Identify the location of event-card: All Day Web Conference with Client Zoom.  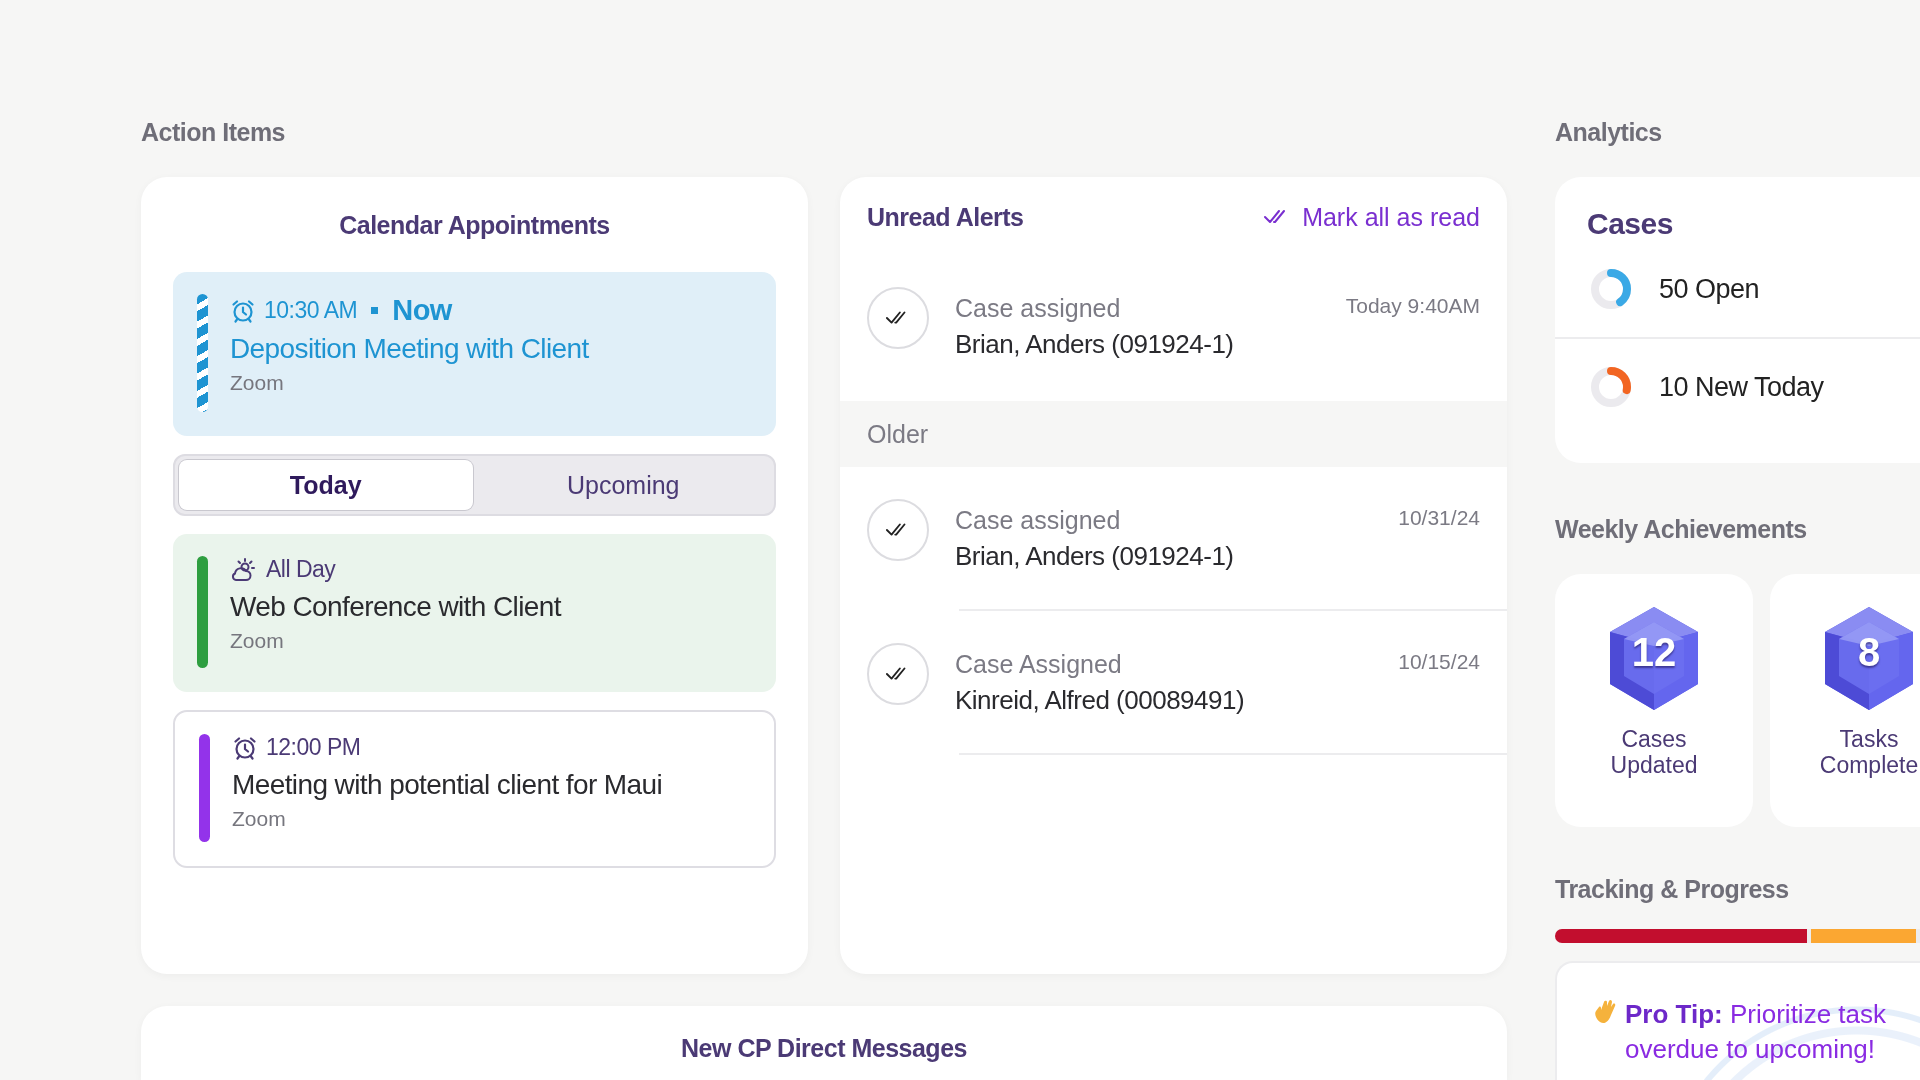
(474, 613).